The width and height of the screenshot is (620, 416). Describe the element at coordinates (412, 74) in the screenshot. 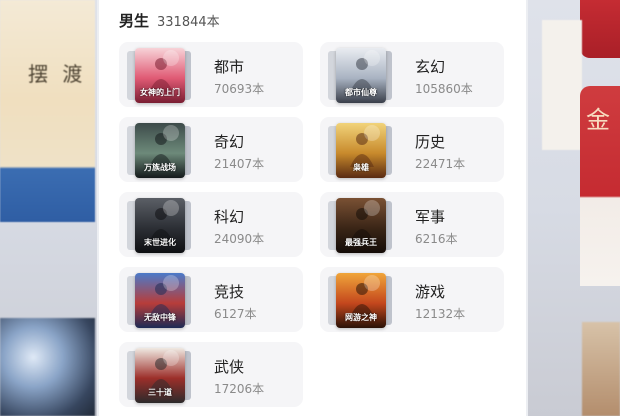

I see `category-card-xuanhuan: 都市仙尊 玄幻 105860本` at that location.